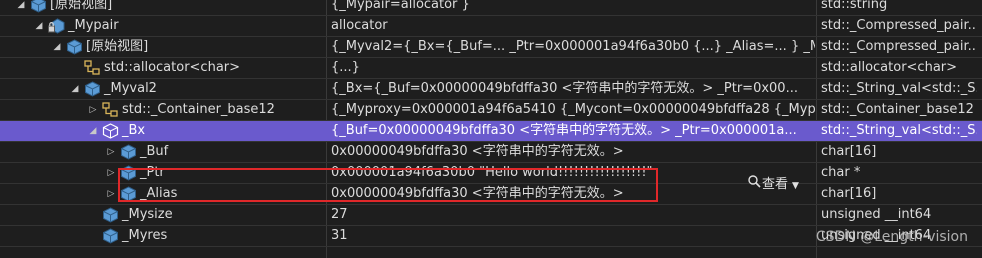  I want to click on type-cell: std::string, so click(854, 6).